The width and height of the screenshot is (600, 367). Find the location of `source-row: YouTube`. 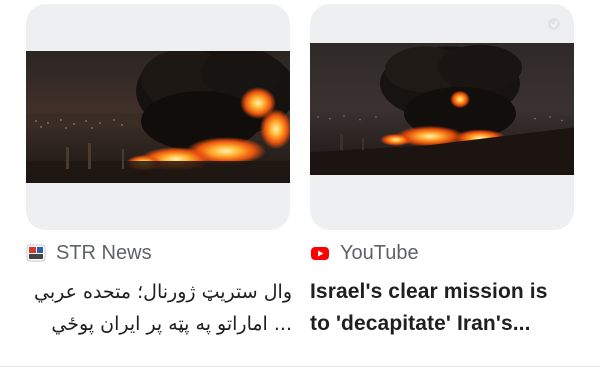

source-row: YouTube is located at coordinates (364, 253).